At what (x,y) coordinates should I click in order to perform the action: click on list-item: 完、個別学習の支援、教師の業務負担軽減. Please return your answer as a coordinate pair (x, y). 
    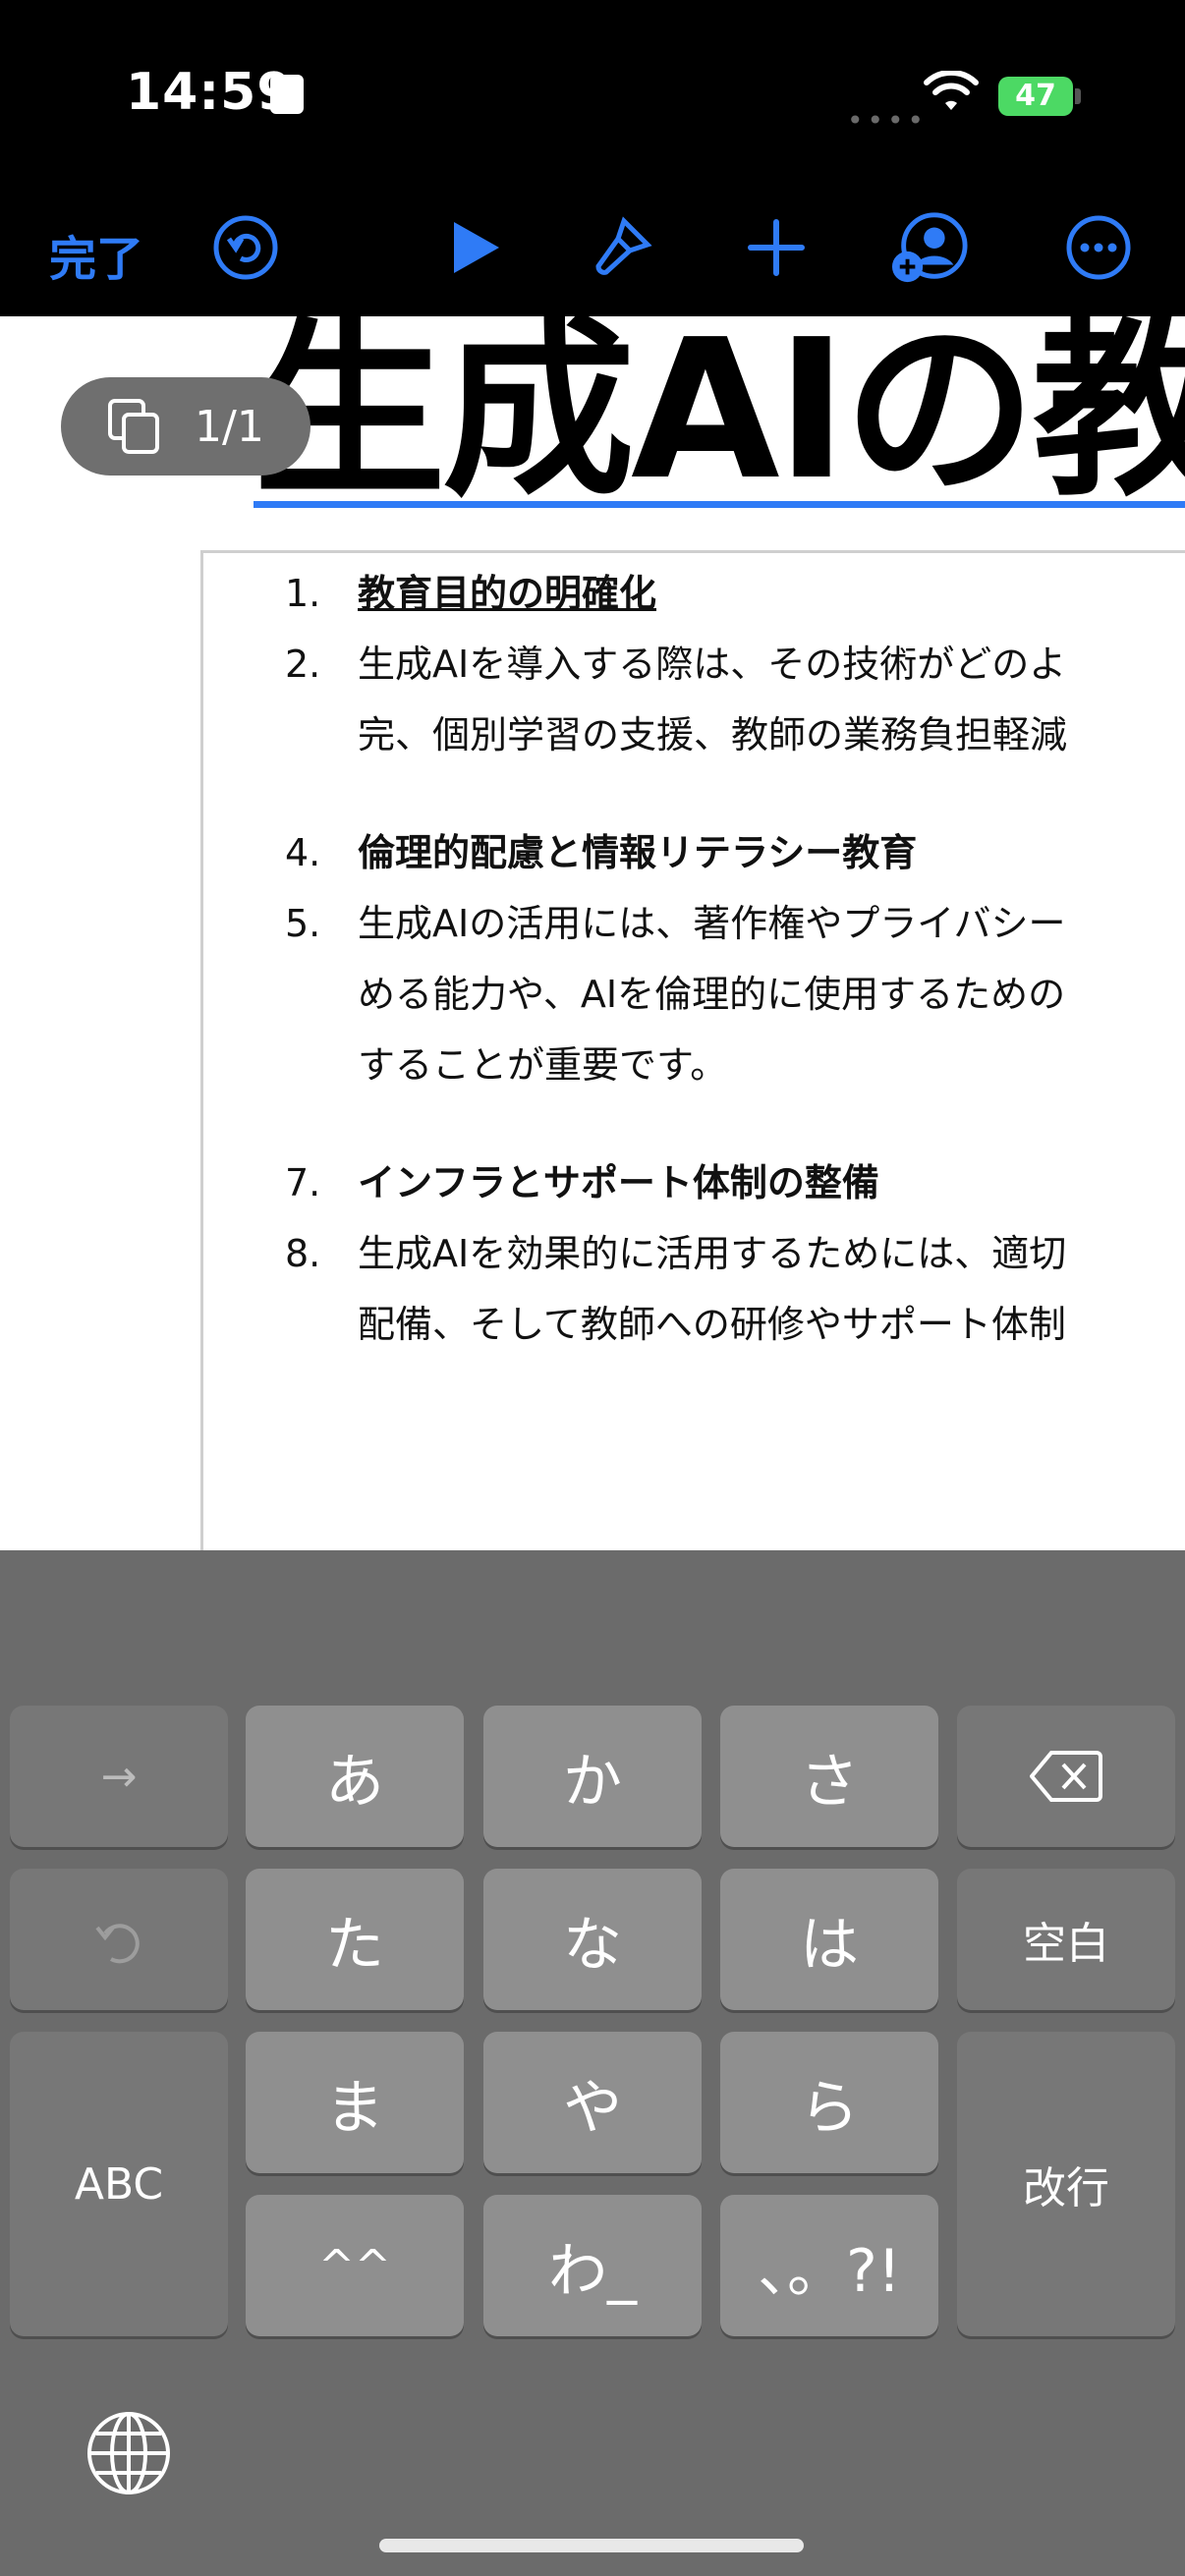
    Looking at the image, I should click on (735, 735).